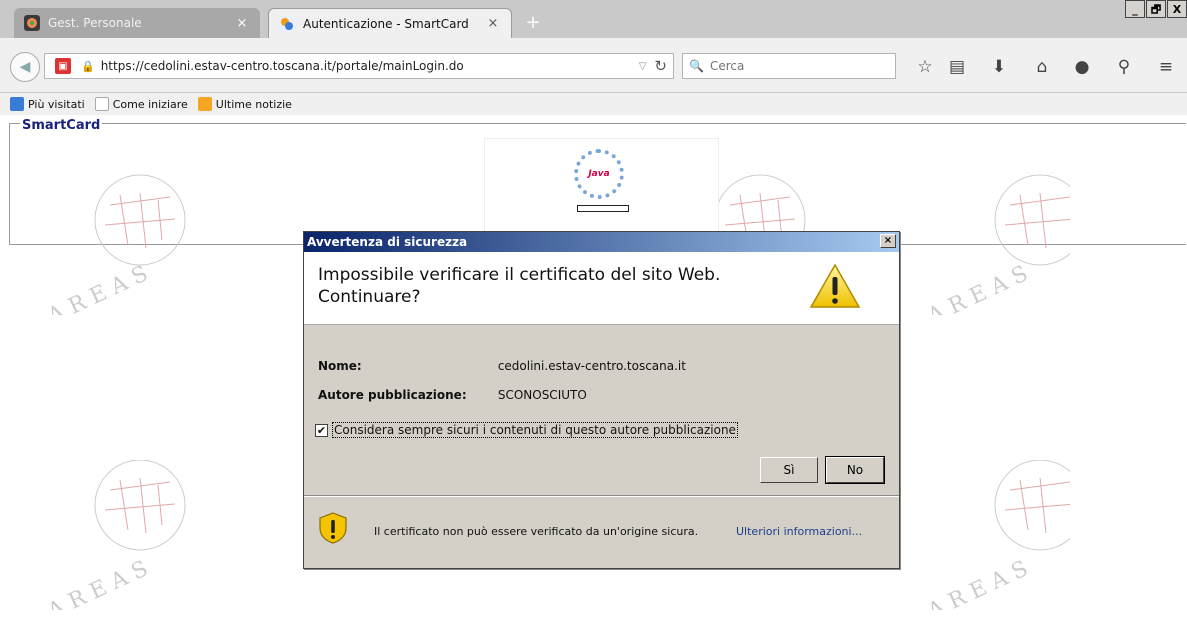 Image resolution: width=1187 pixels, height=619 pixels. What do you see at coordinates (1166, 67) in the screenshot?
I see `menu-icon: ≡` at bounding box center [1166, 67].